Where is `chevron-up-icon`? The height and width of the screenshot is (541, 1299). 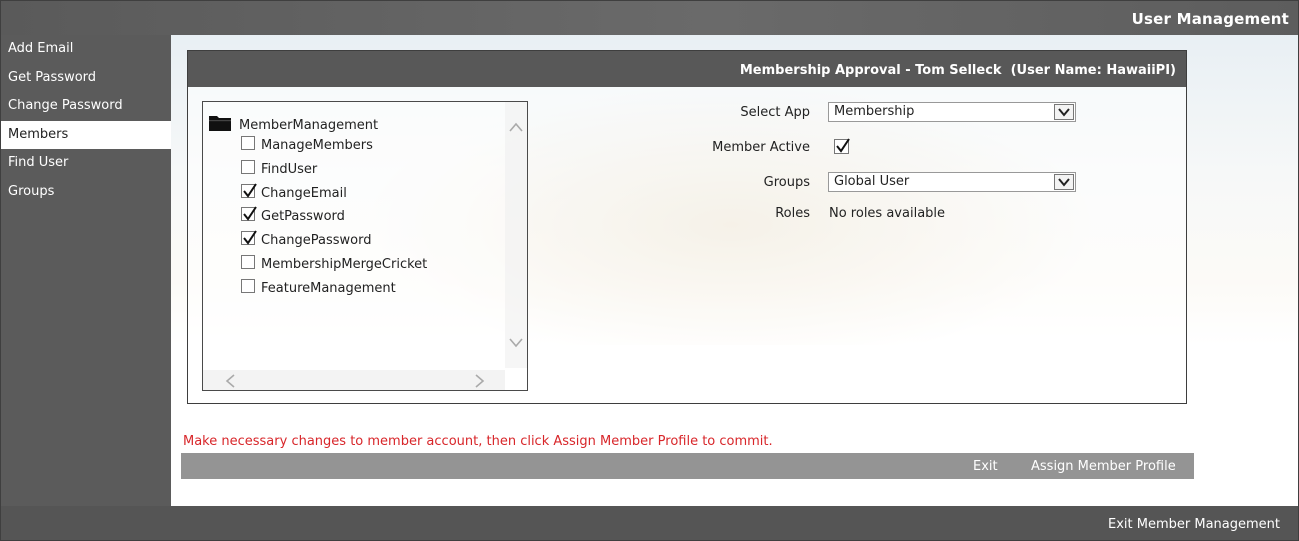 chevron-up-icon is located at coordinates (516, 127).